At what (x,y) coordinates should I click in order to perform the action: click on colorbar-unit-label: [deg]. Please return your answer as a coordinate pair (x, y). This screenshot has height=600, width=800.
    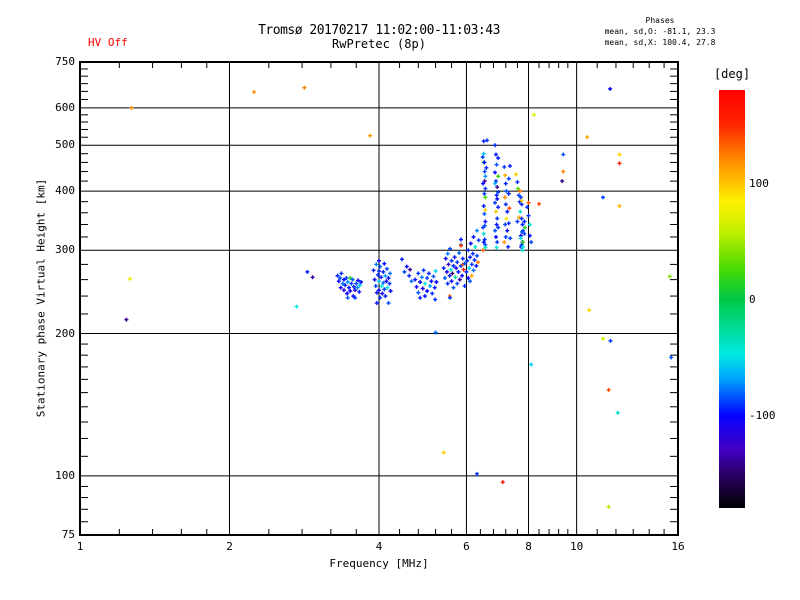
    Looking at the image, I should click on (732, 74).